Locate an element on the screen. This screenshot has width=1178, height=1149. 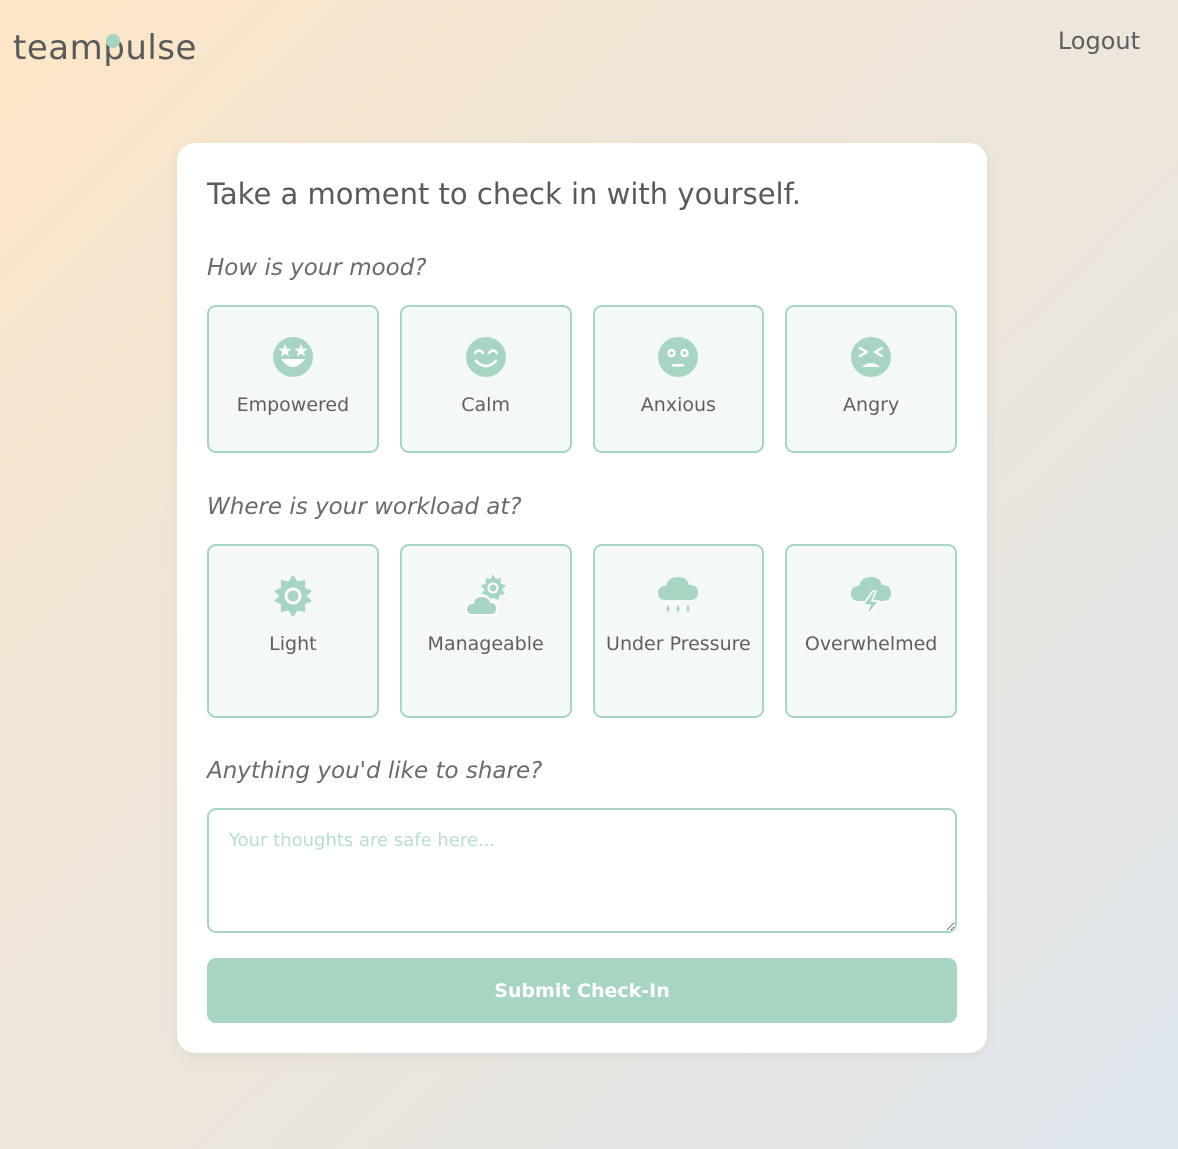
storm-cloud-icon is located at coordinates (871, 597).